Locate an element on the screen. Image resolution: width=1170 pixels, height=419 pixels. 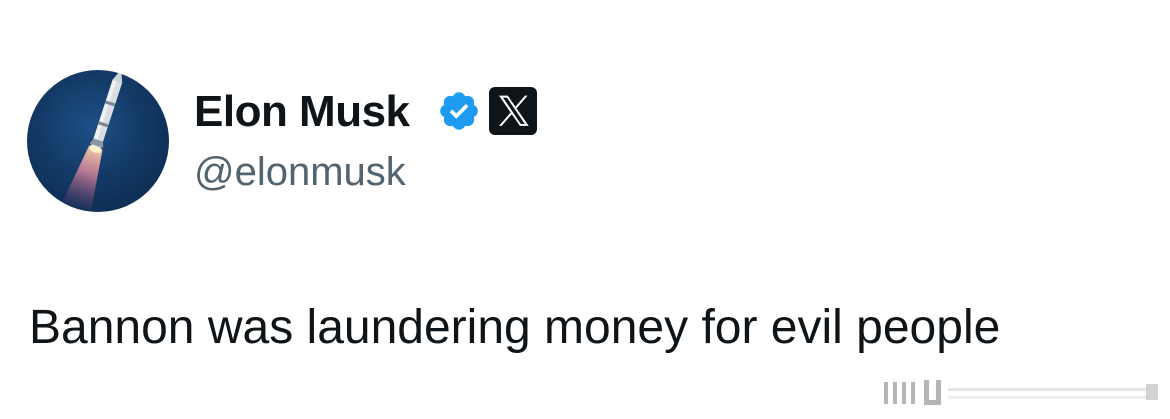
verified-badge-icon is located at coordinates (459, 111).